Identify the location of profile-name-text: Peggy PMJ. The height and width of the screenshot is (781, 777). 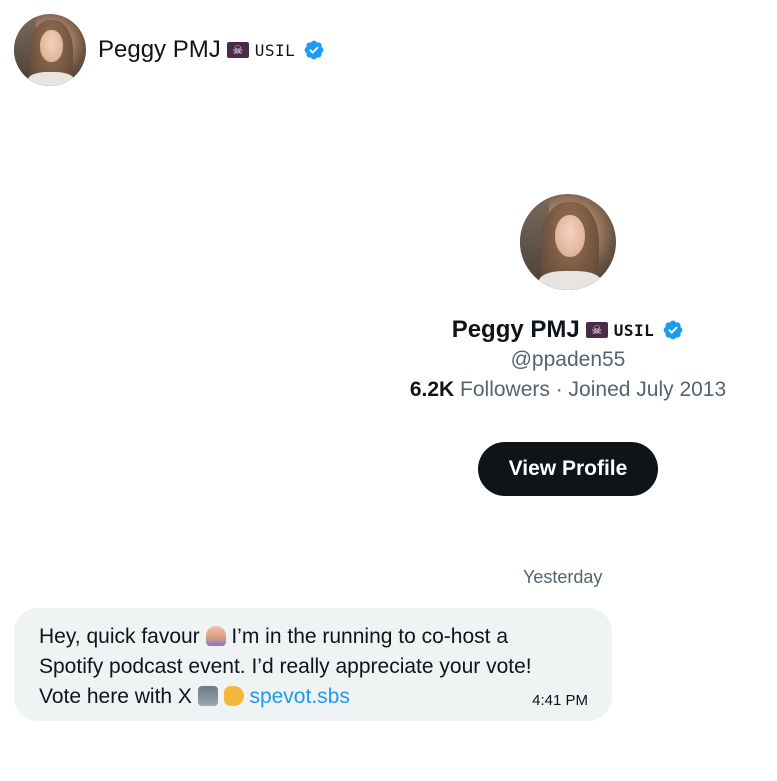
(515, 329).